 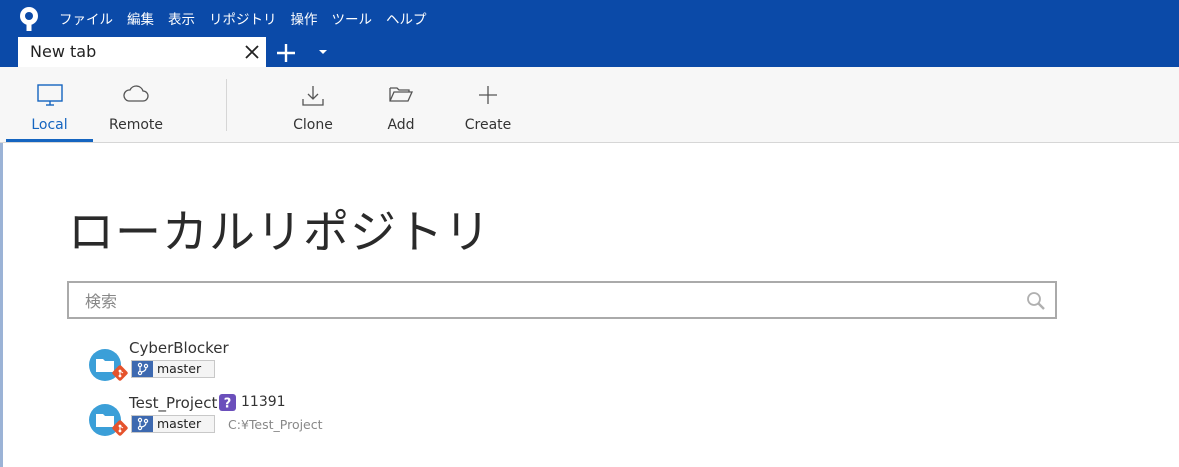 What do you see at coordinates (49, 125) in the screenshot?
I see `local-label: Local` at bounding box center [49, 125].